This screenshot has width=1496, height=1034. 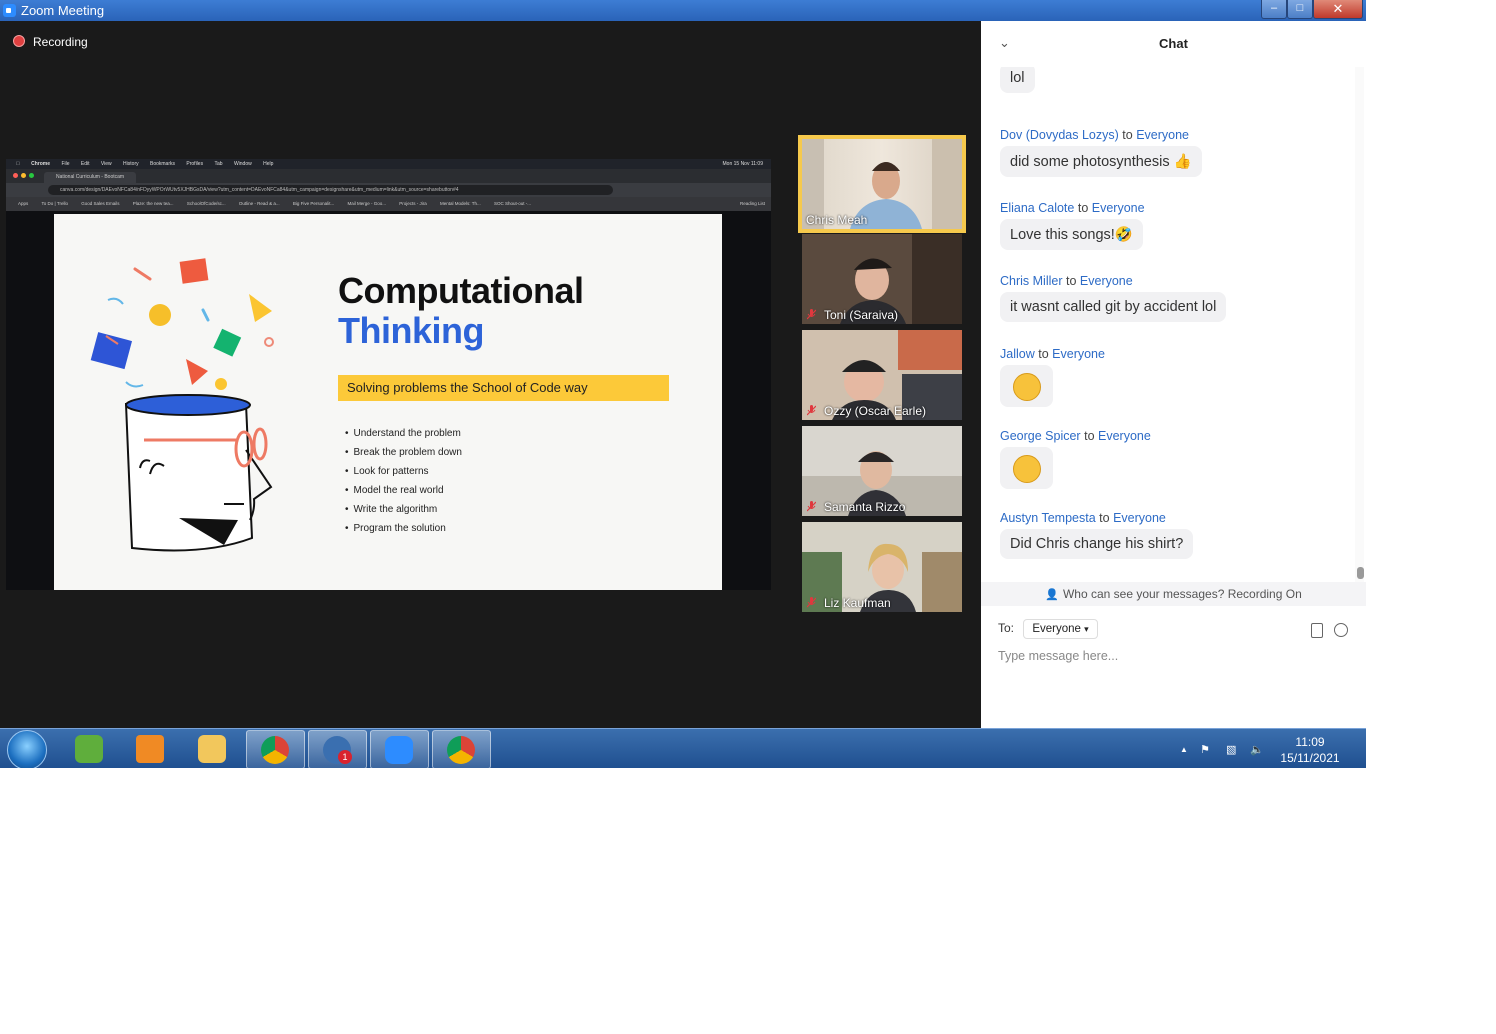 I want to click on sender-name: Austyn Tempesta, so click(x=1048, y=518).